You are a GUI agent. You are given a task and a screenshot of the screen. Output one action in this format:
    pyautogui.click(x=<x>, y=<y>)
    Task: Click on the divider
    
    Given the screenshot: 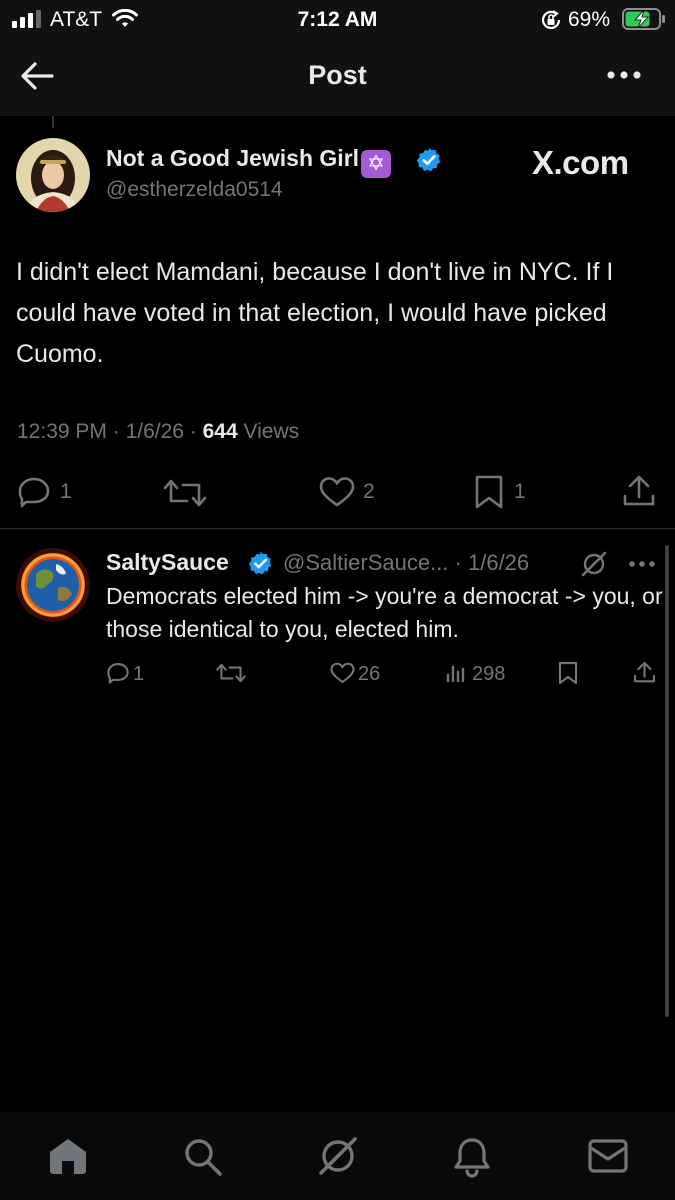 What is the action you would take?
    pyautogui.click(x=337, y=528)
    